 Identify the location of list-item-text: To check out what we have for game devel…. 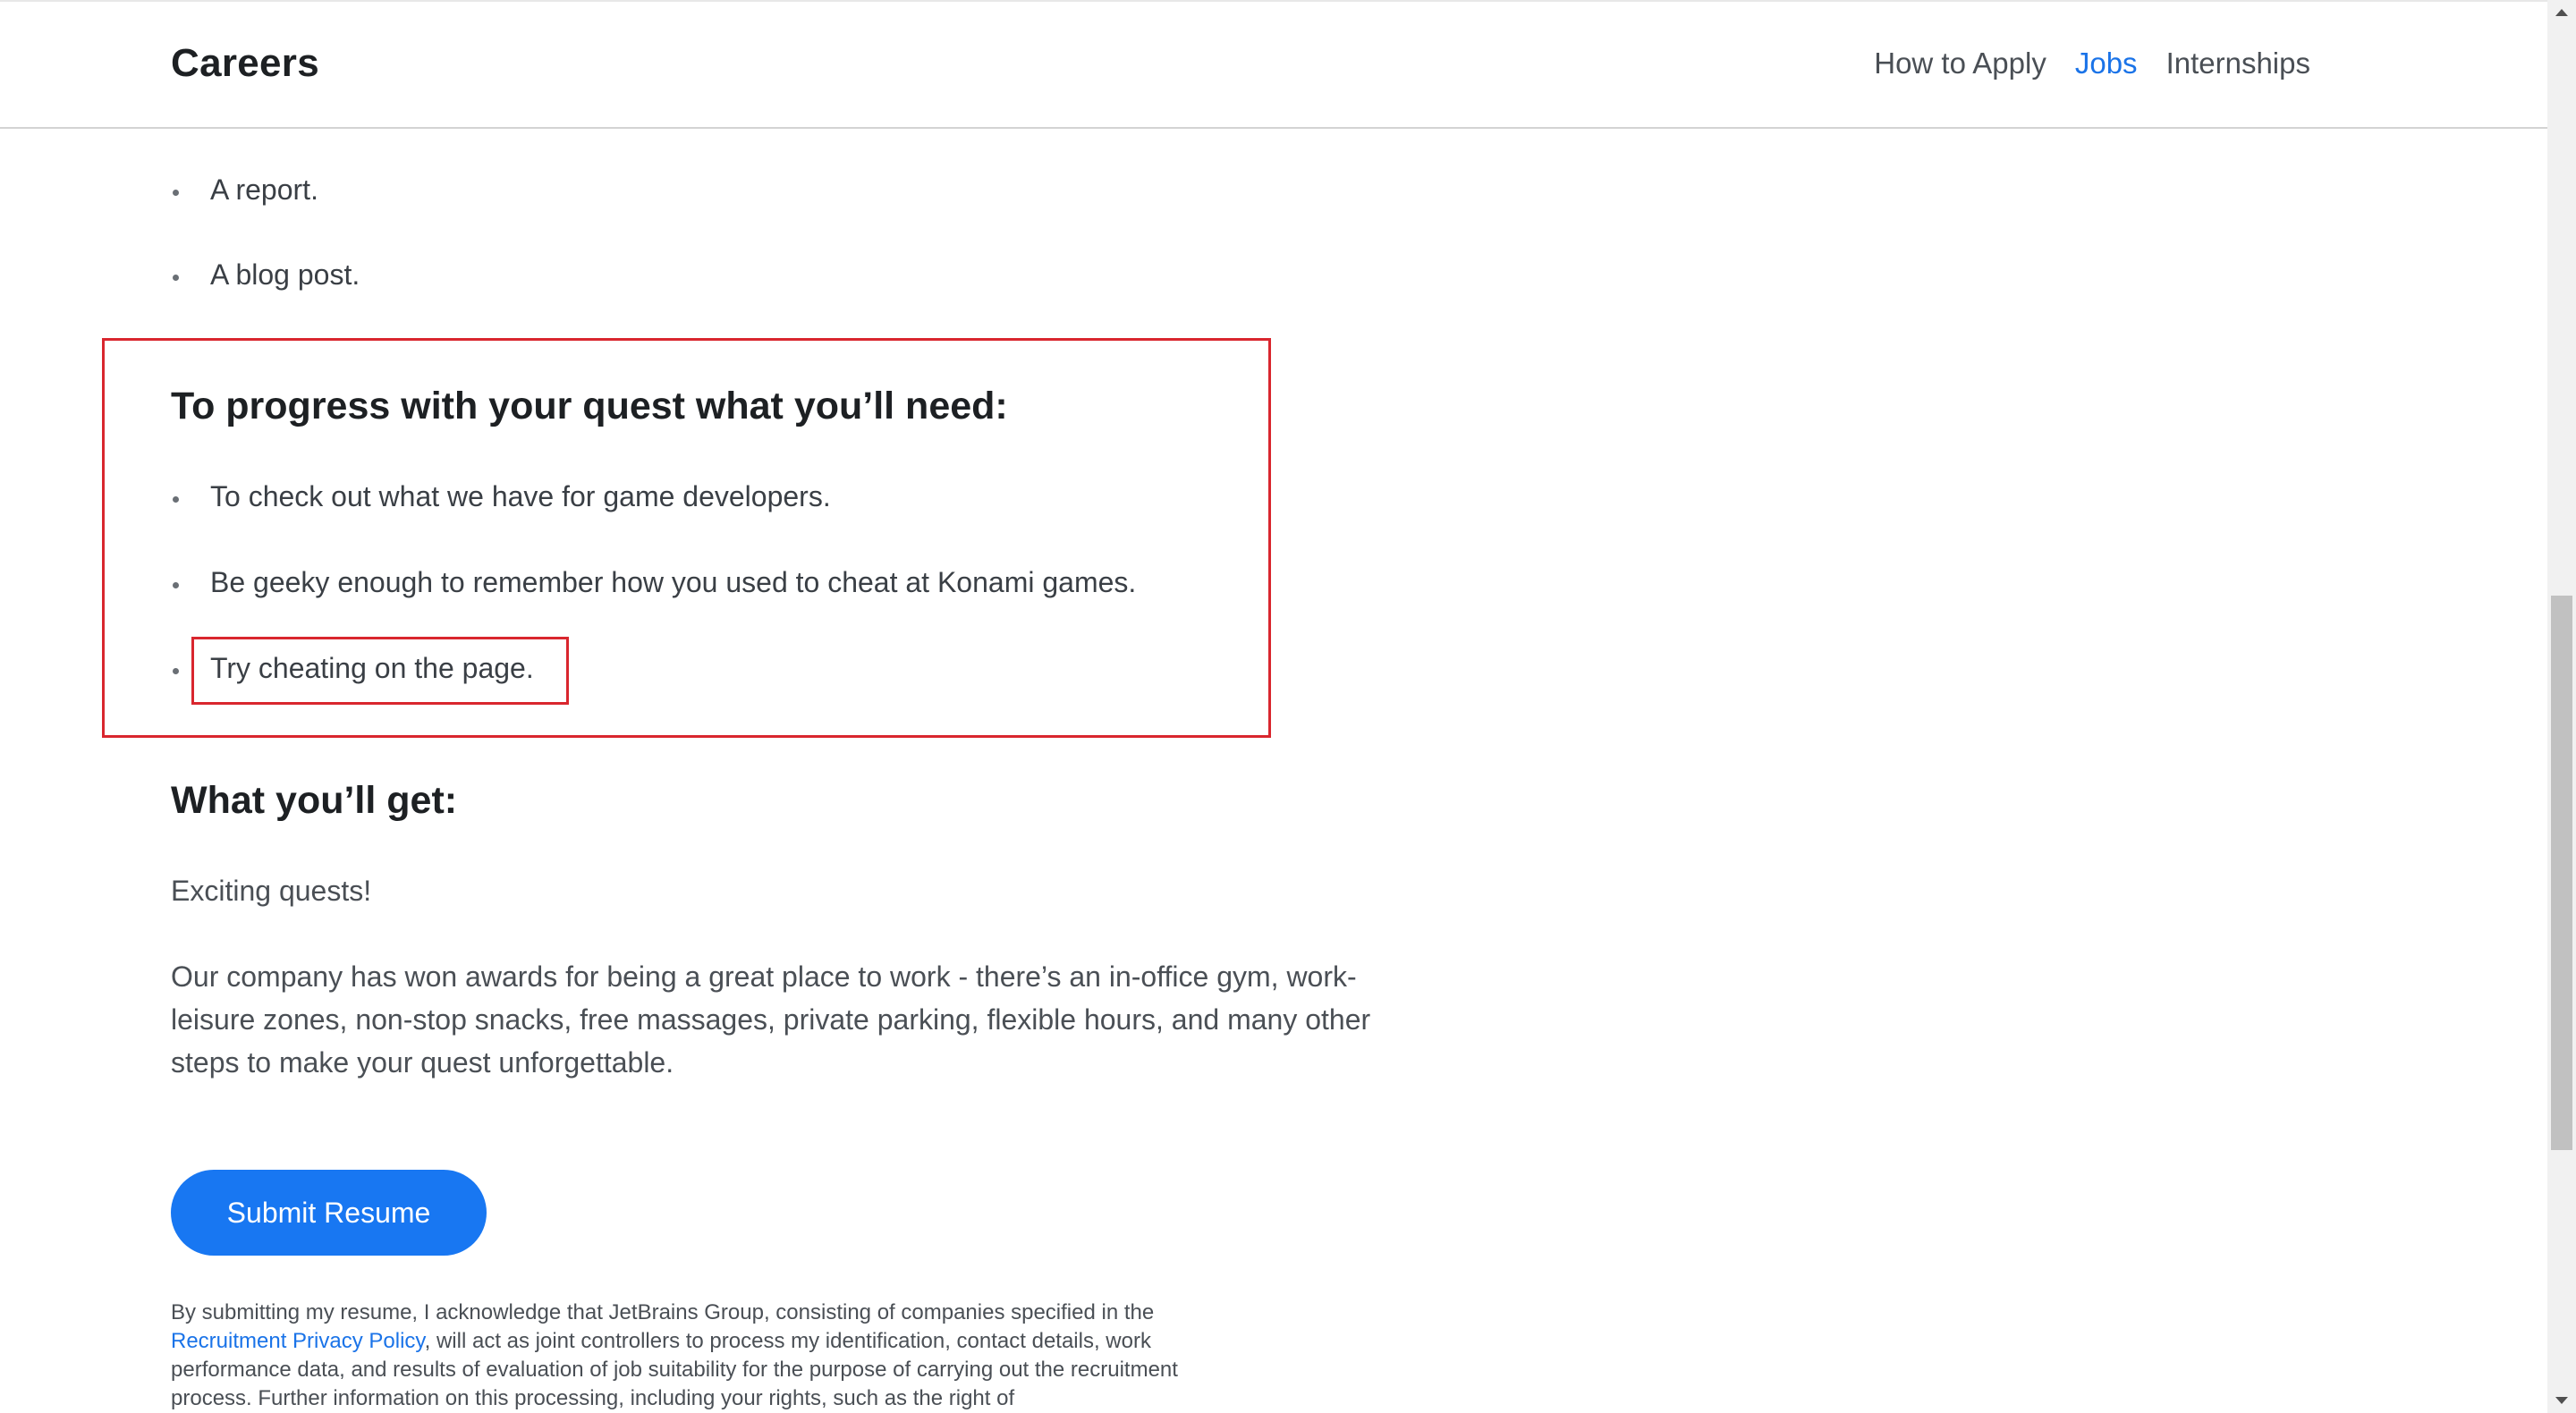
(520, 496).